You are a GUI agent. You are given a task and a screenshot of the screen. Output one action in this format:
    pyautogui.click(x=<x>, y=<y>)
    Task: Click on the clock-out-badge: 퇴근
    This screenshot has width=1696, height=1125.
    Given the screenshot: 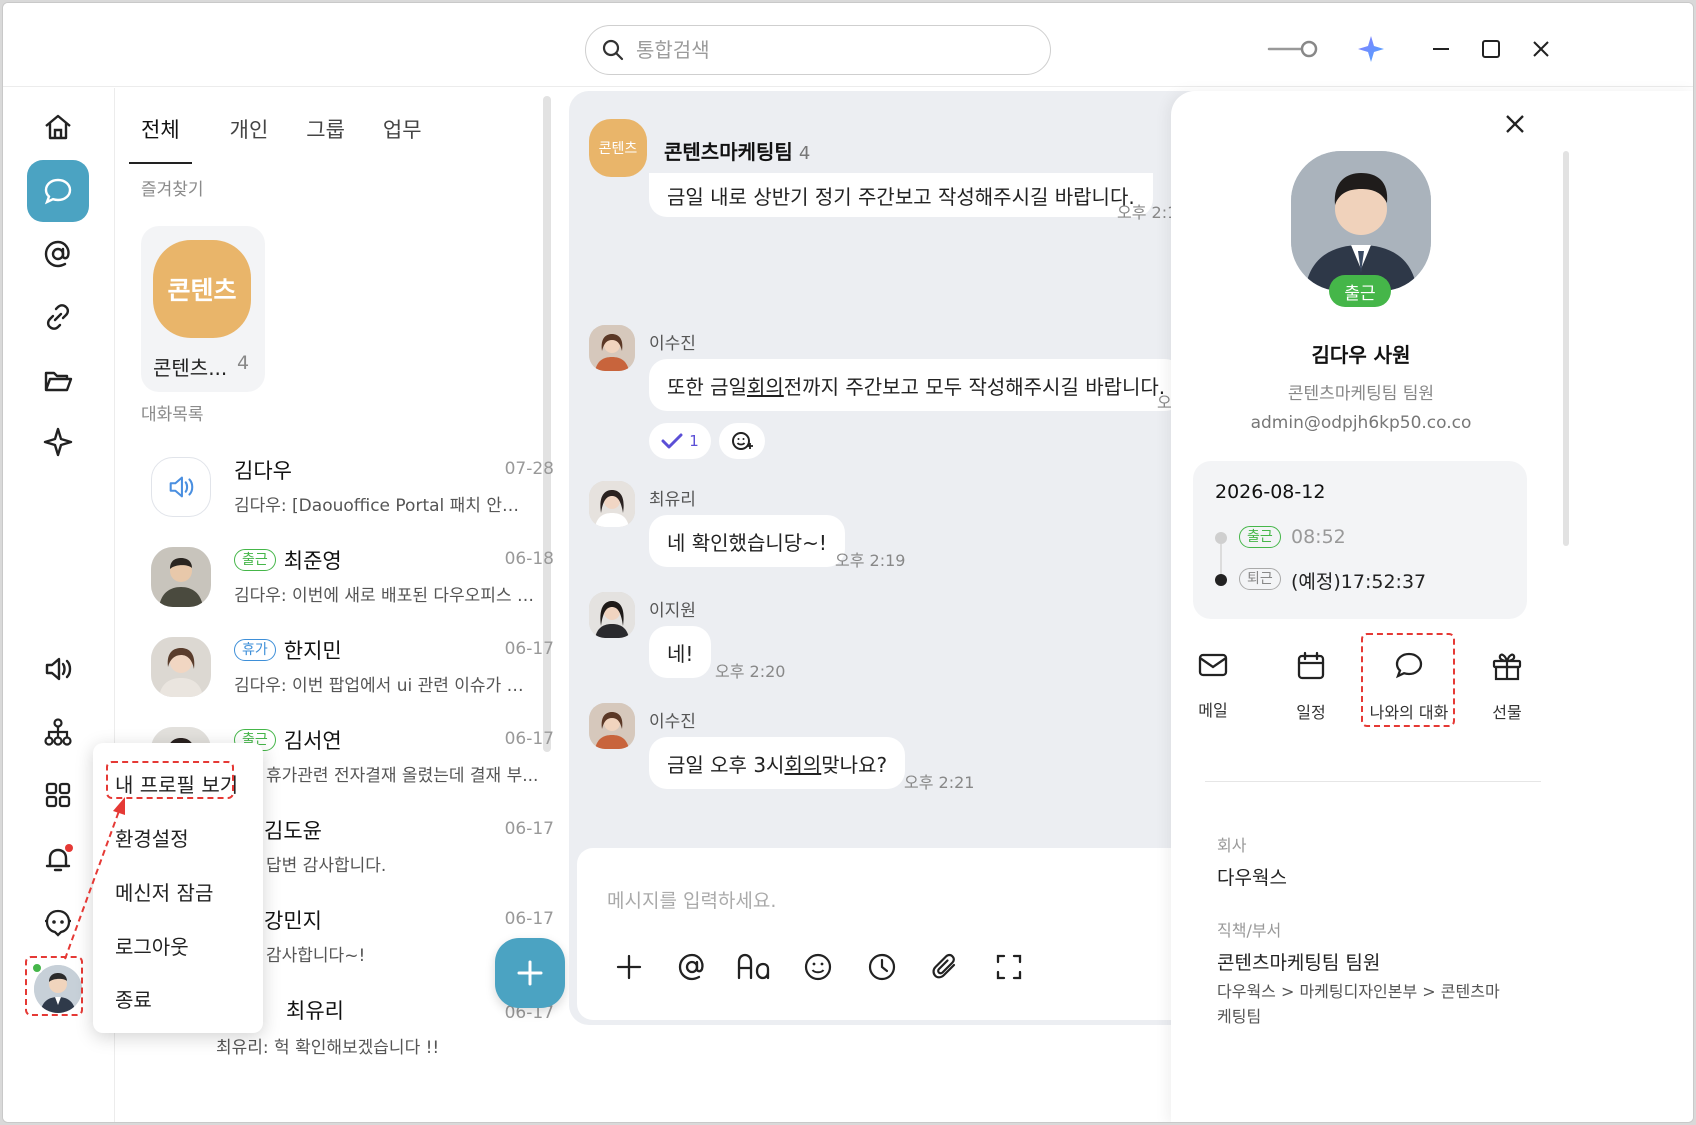 What is the action you would take?
    pyautogui.click(x=1260, y=579)
    